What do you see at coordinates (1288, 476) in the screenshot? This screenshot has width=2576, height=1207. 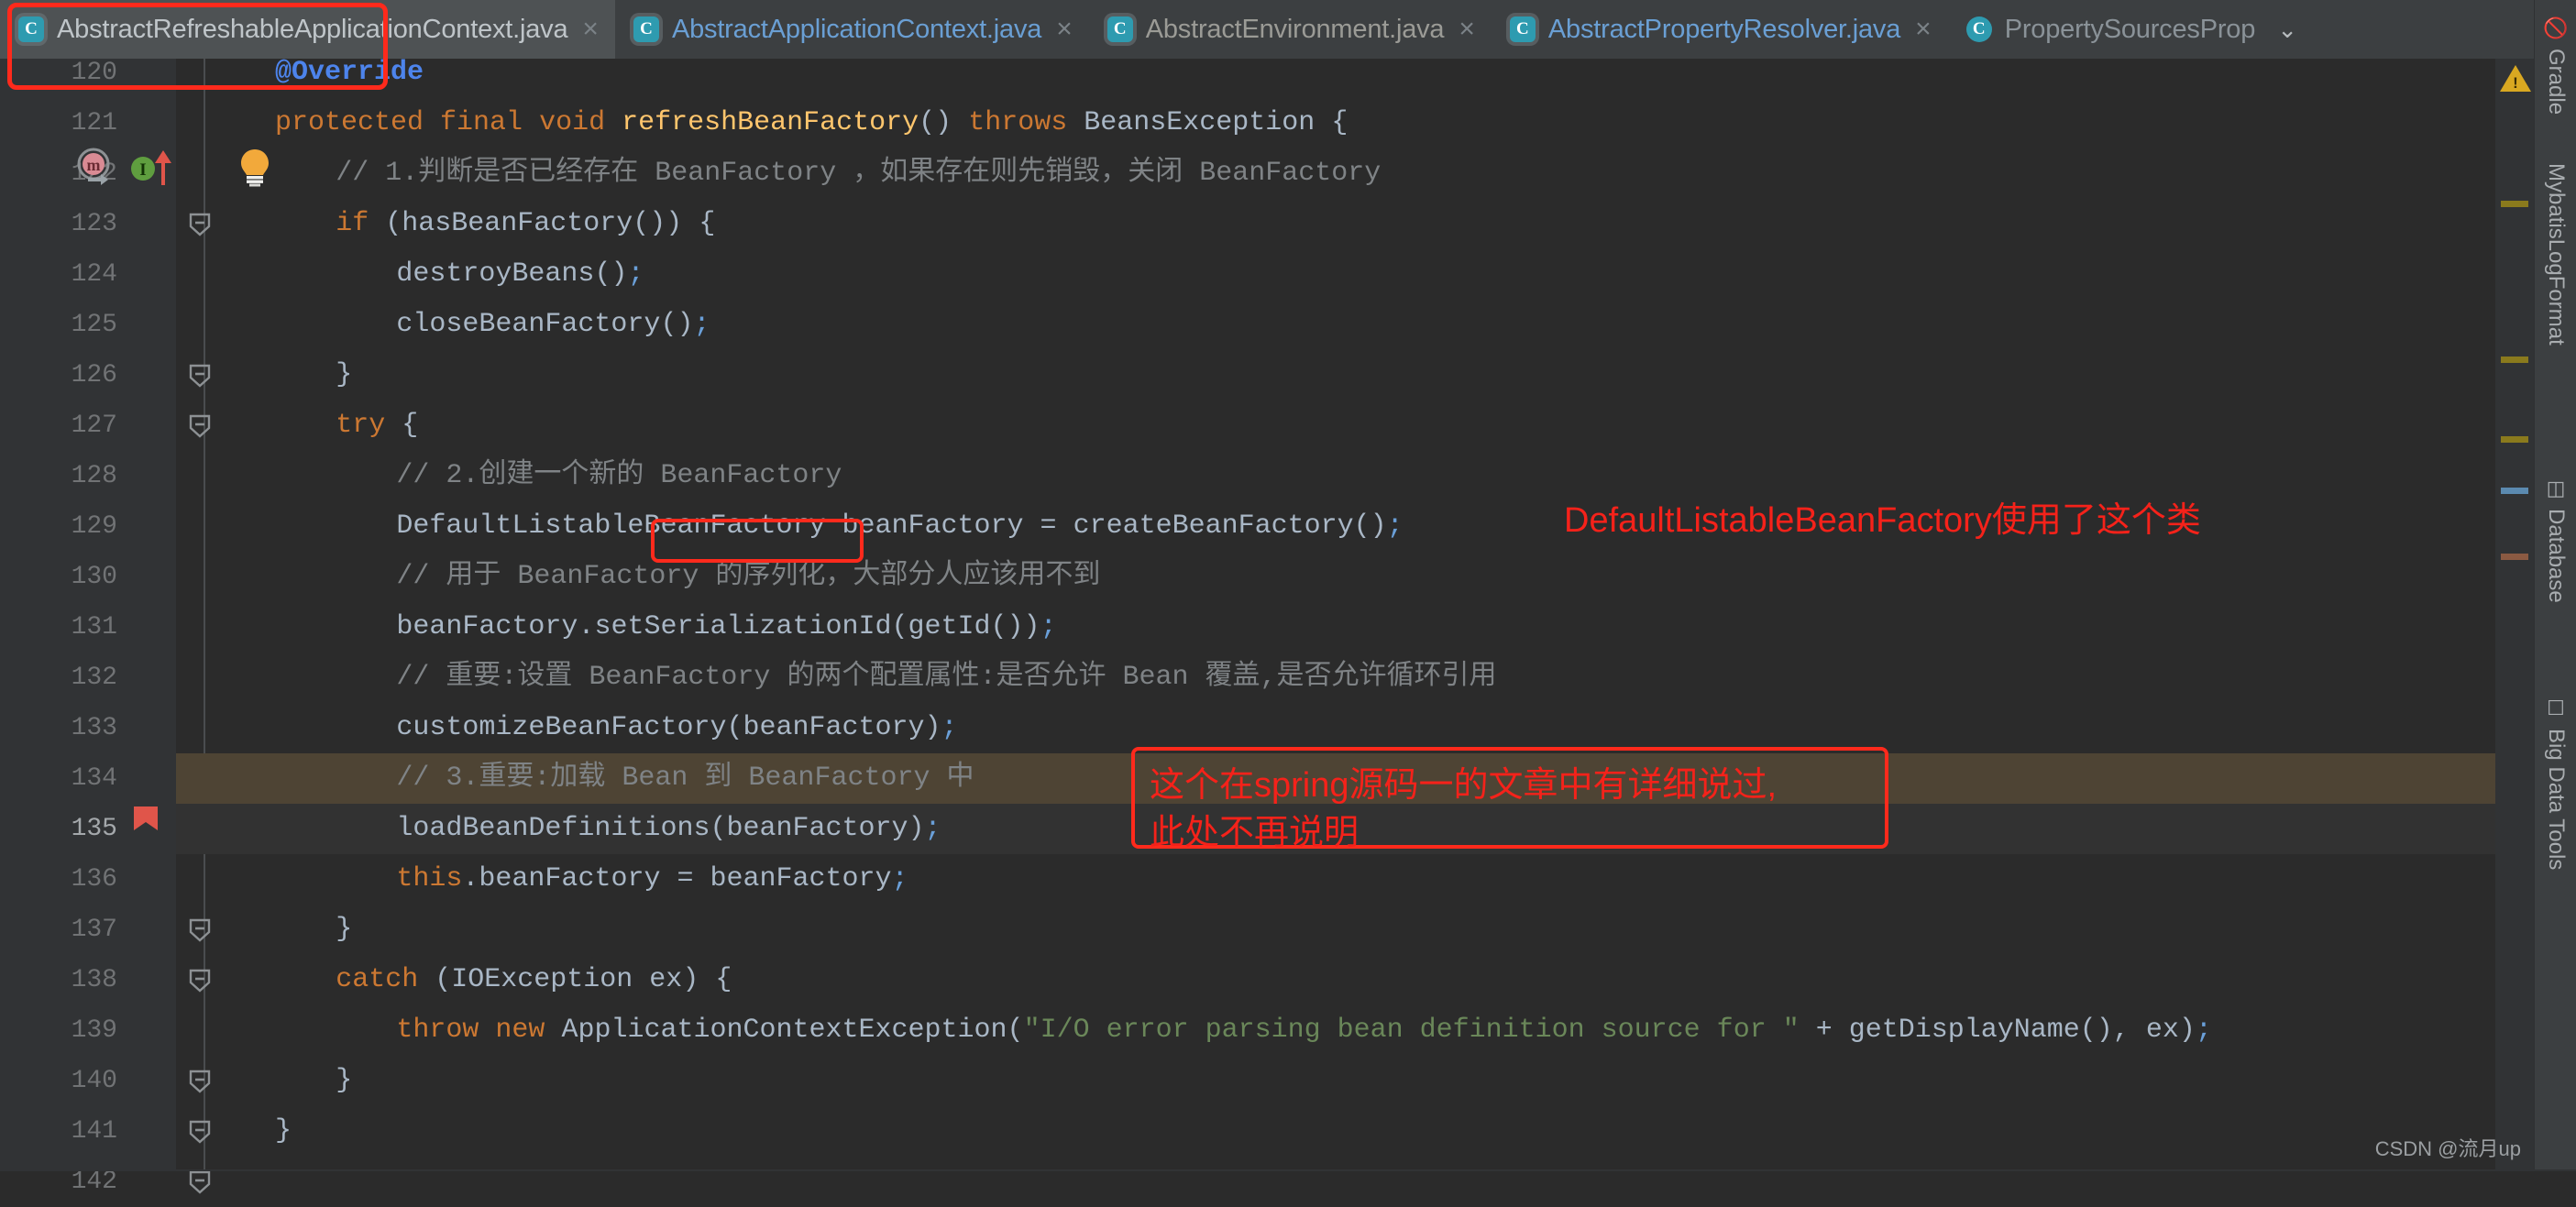 I see `code-line: 128 // 2.创建一个新的 BeanFactory` at bounding box center [1288, 476].